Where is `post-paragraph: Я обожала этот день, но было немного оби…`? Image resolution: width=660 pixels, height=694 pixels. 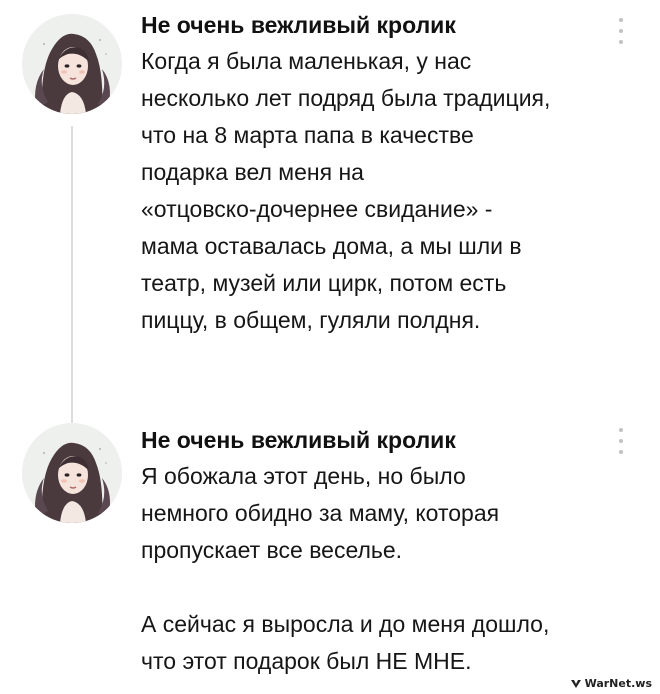
post-paragraph: Я обожала этот день, но было немного оби… is located at coordinates (320, 513).